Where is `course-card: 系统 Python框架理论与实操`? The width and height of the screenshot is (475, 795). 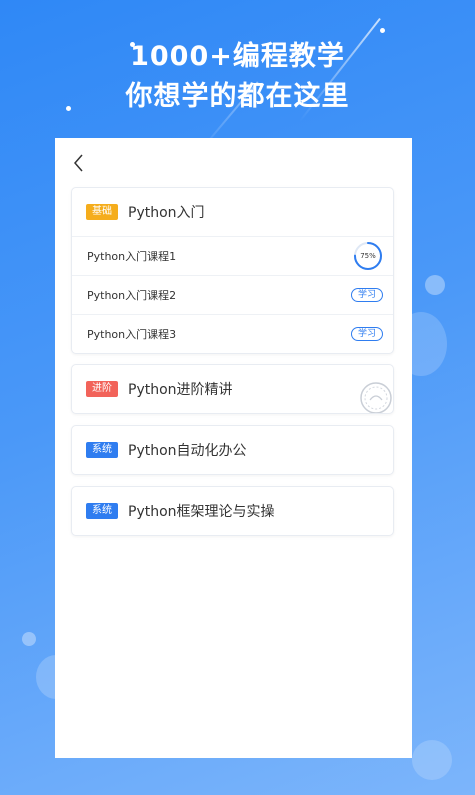 course-card: 系统 Python框架理论与实操 is located at coordinates (232, 511).